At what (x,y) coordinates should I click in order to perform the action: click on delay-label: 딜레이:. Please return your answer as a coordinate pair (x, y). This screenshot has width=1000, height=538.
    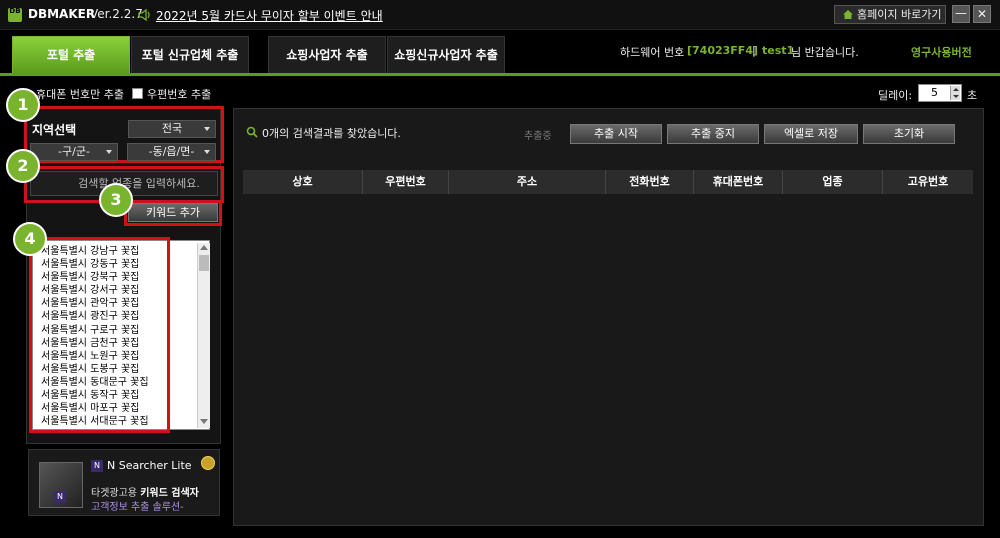
    Looking at the image, I should click on (895, 95).